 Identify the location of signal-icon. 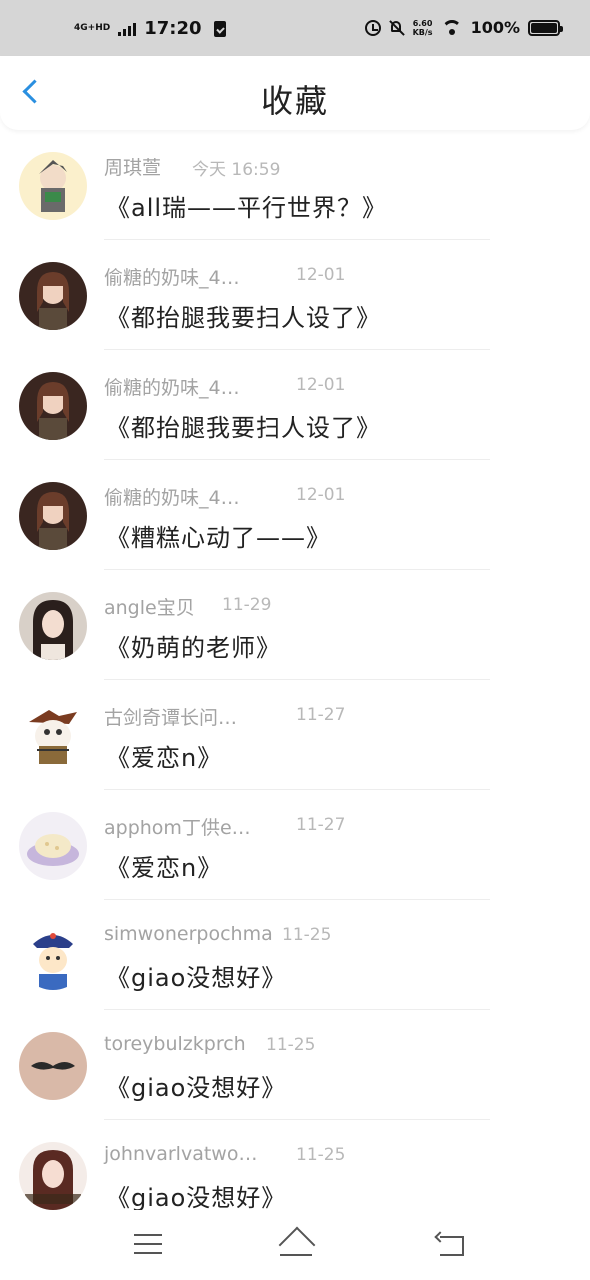
(127, 29).